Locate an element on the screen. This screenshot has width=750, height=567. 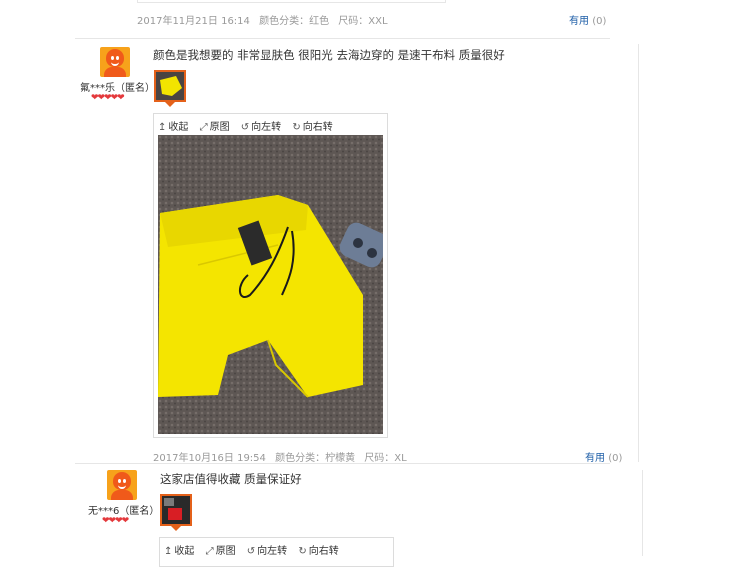
username: 无***6（匿名） is located at coordinates (124, 511).